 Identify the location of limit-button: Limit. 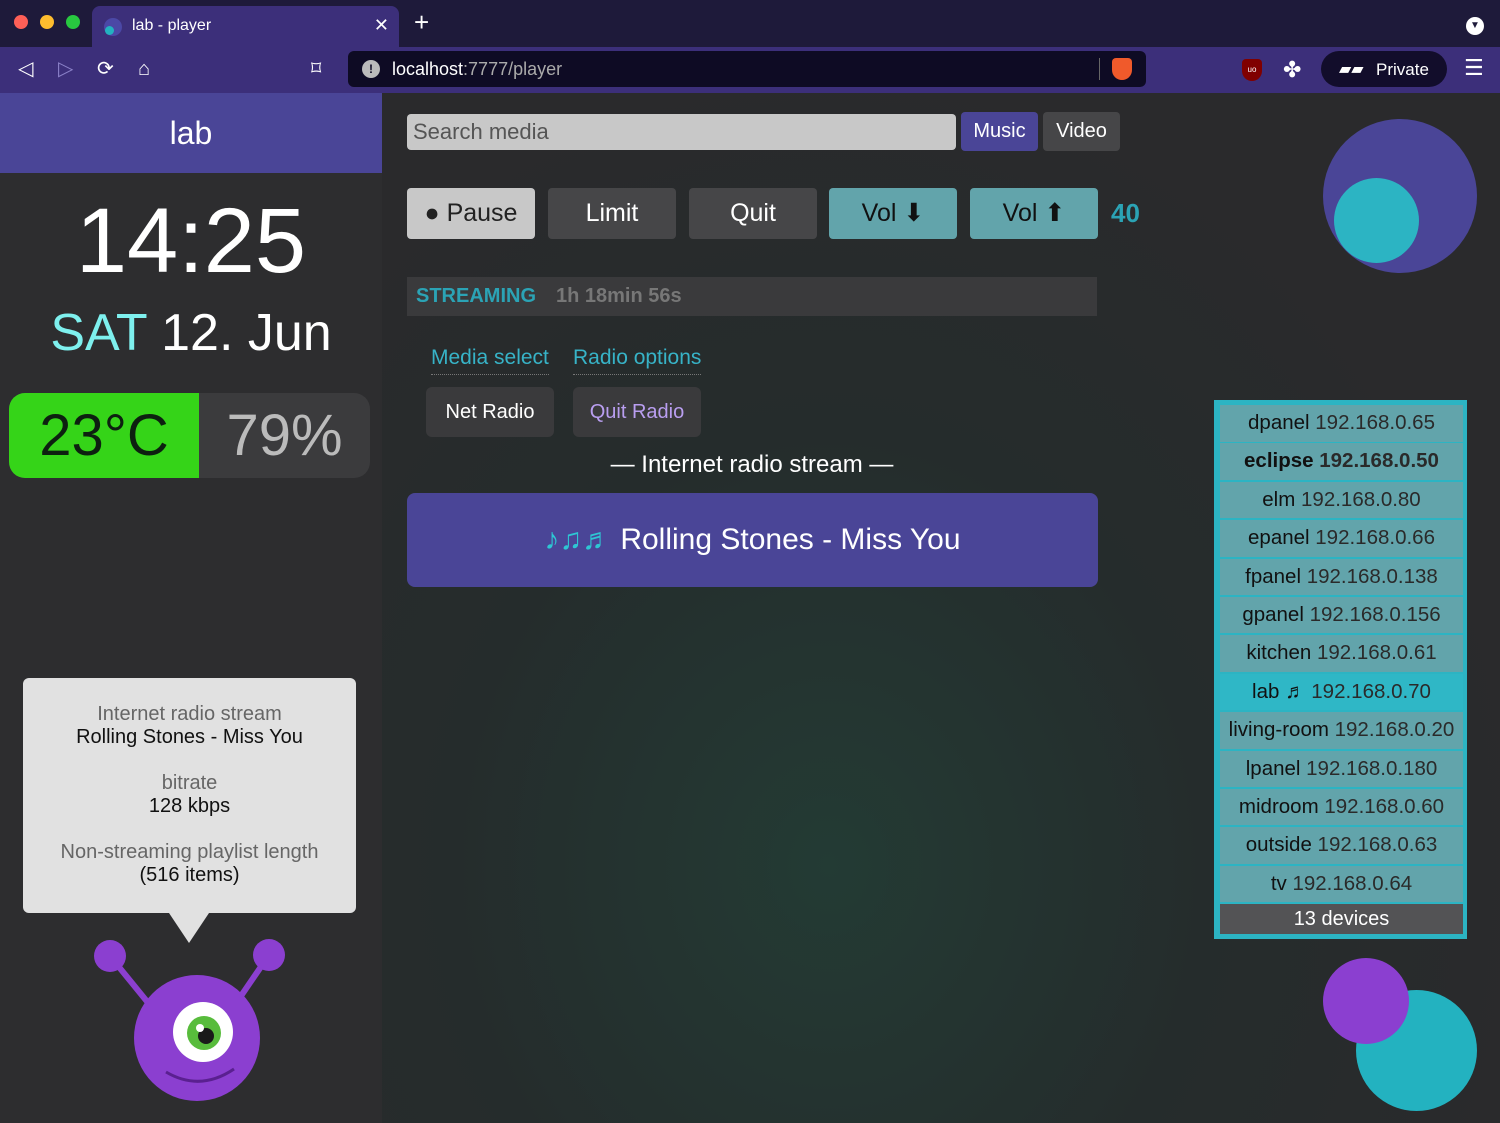
(612, 213).